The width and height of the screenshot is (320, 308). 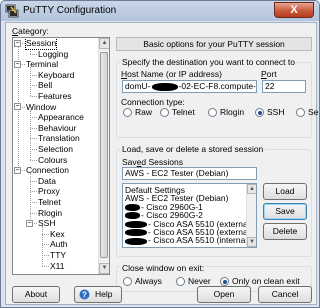 What do you see at coordinates (138, 86) in the screenshot?
I see `host-prefix-text: domU-` at bounding box center [138, 86].